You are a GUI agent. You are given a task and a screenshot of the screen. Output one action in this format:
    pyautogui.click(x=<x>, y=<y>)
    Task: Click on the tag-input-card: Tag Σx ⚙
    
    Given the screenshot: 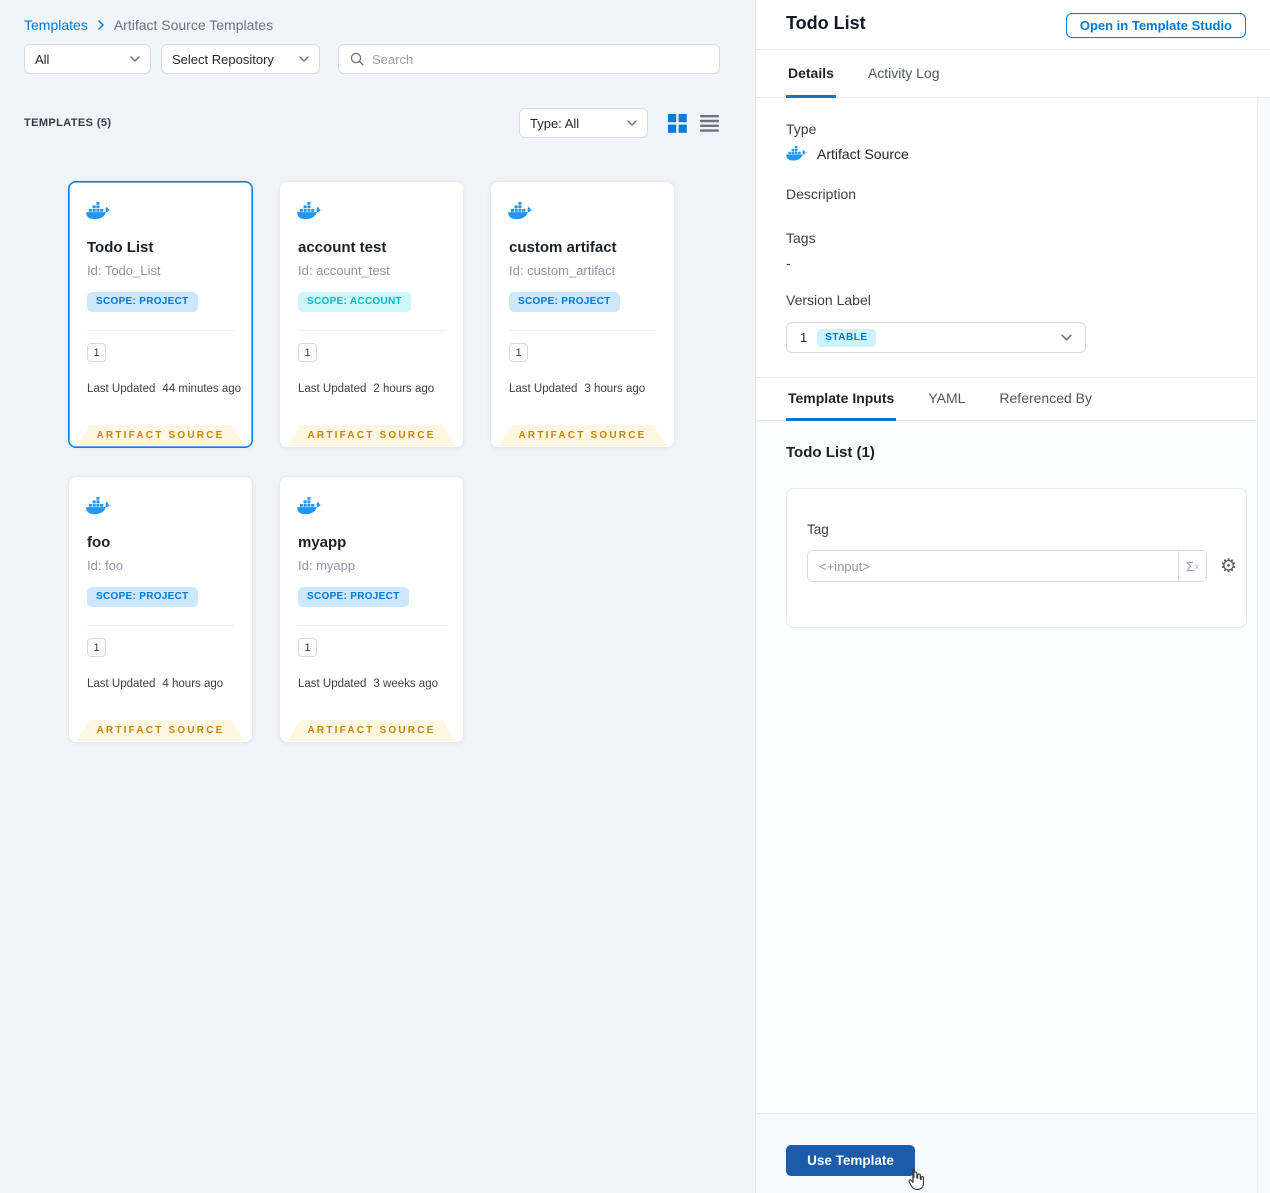 What is the action you would take?
    pyautogui.click(x=1016, y=558)
    